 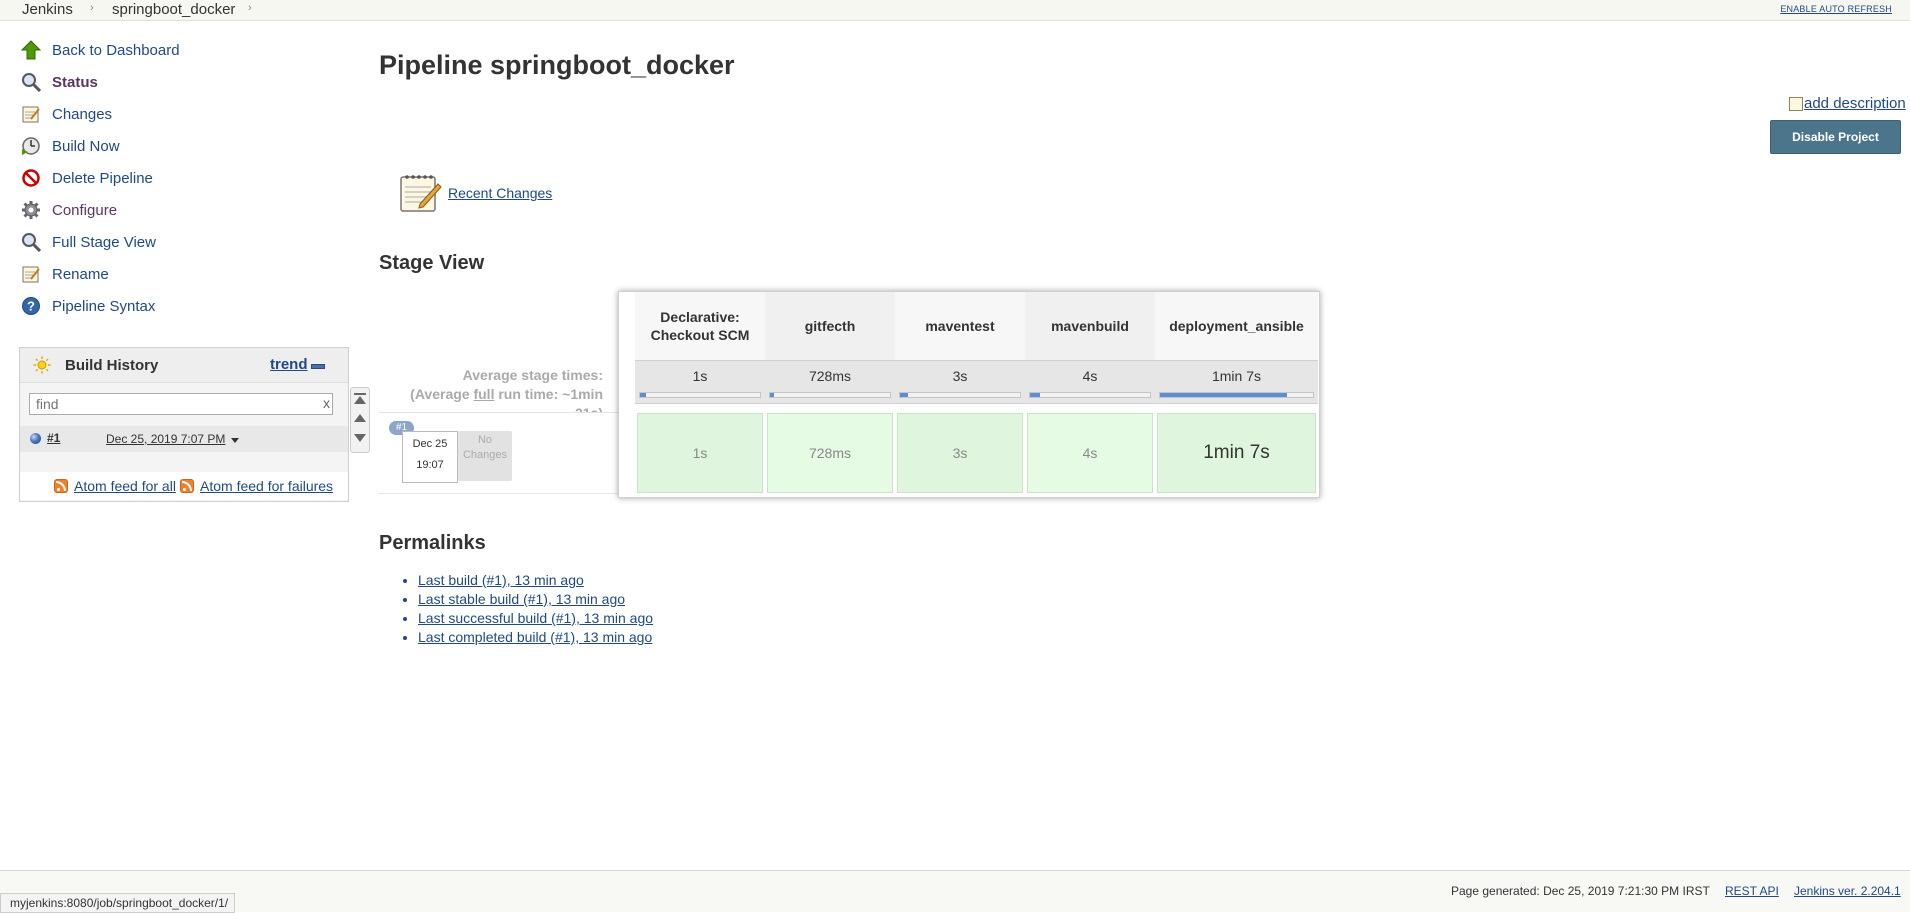 I want to click on sidebar-item-label: Rename, so click(x=80, y=274).